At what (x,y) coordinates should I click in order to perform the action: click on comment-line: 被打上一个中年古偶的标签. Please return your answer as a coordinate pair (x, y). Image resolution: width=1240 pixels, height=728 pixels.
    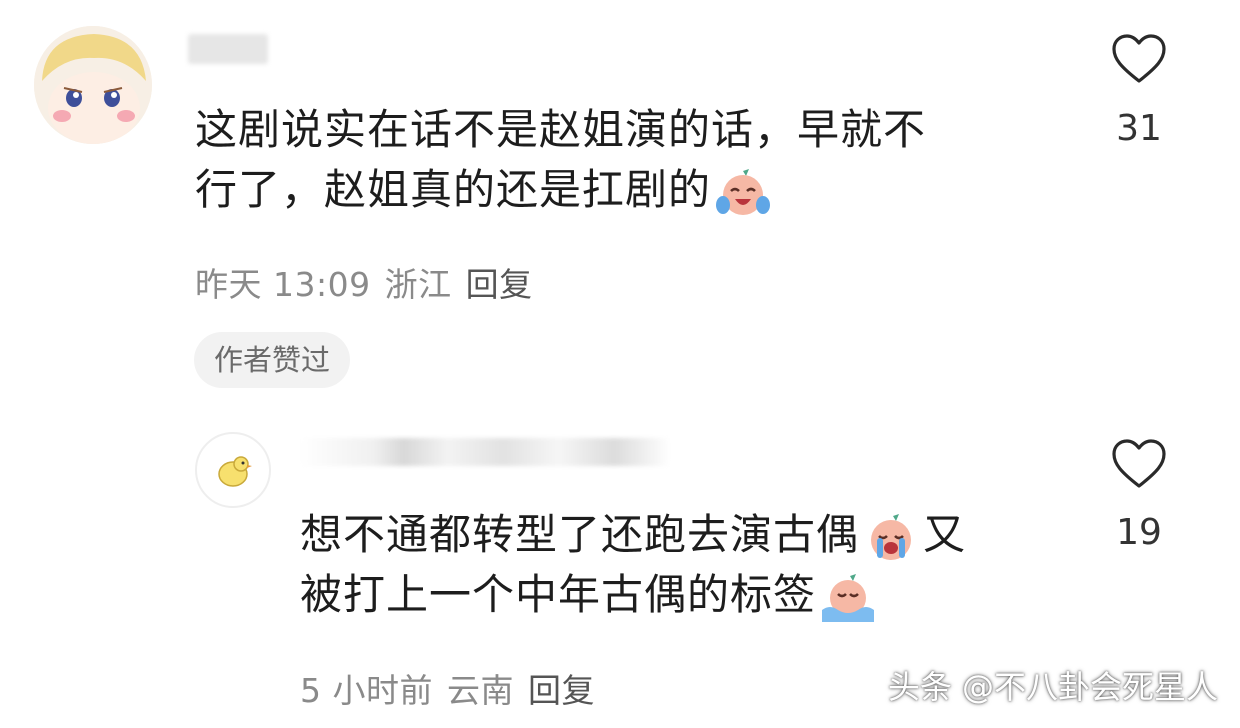
    Looking at the image, I should click on (690, 595).